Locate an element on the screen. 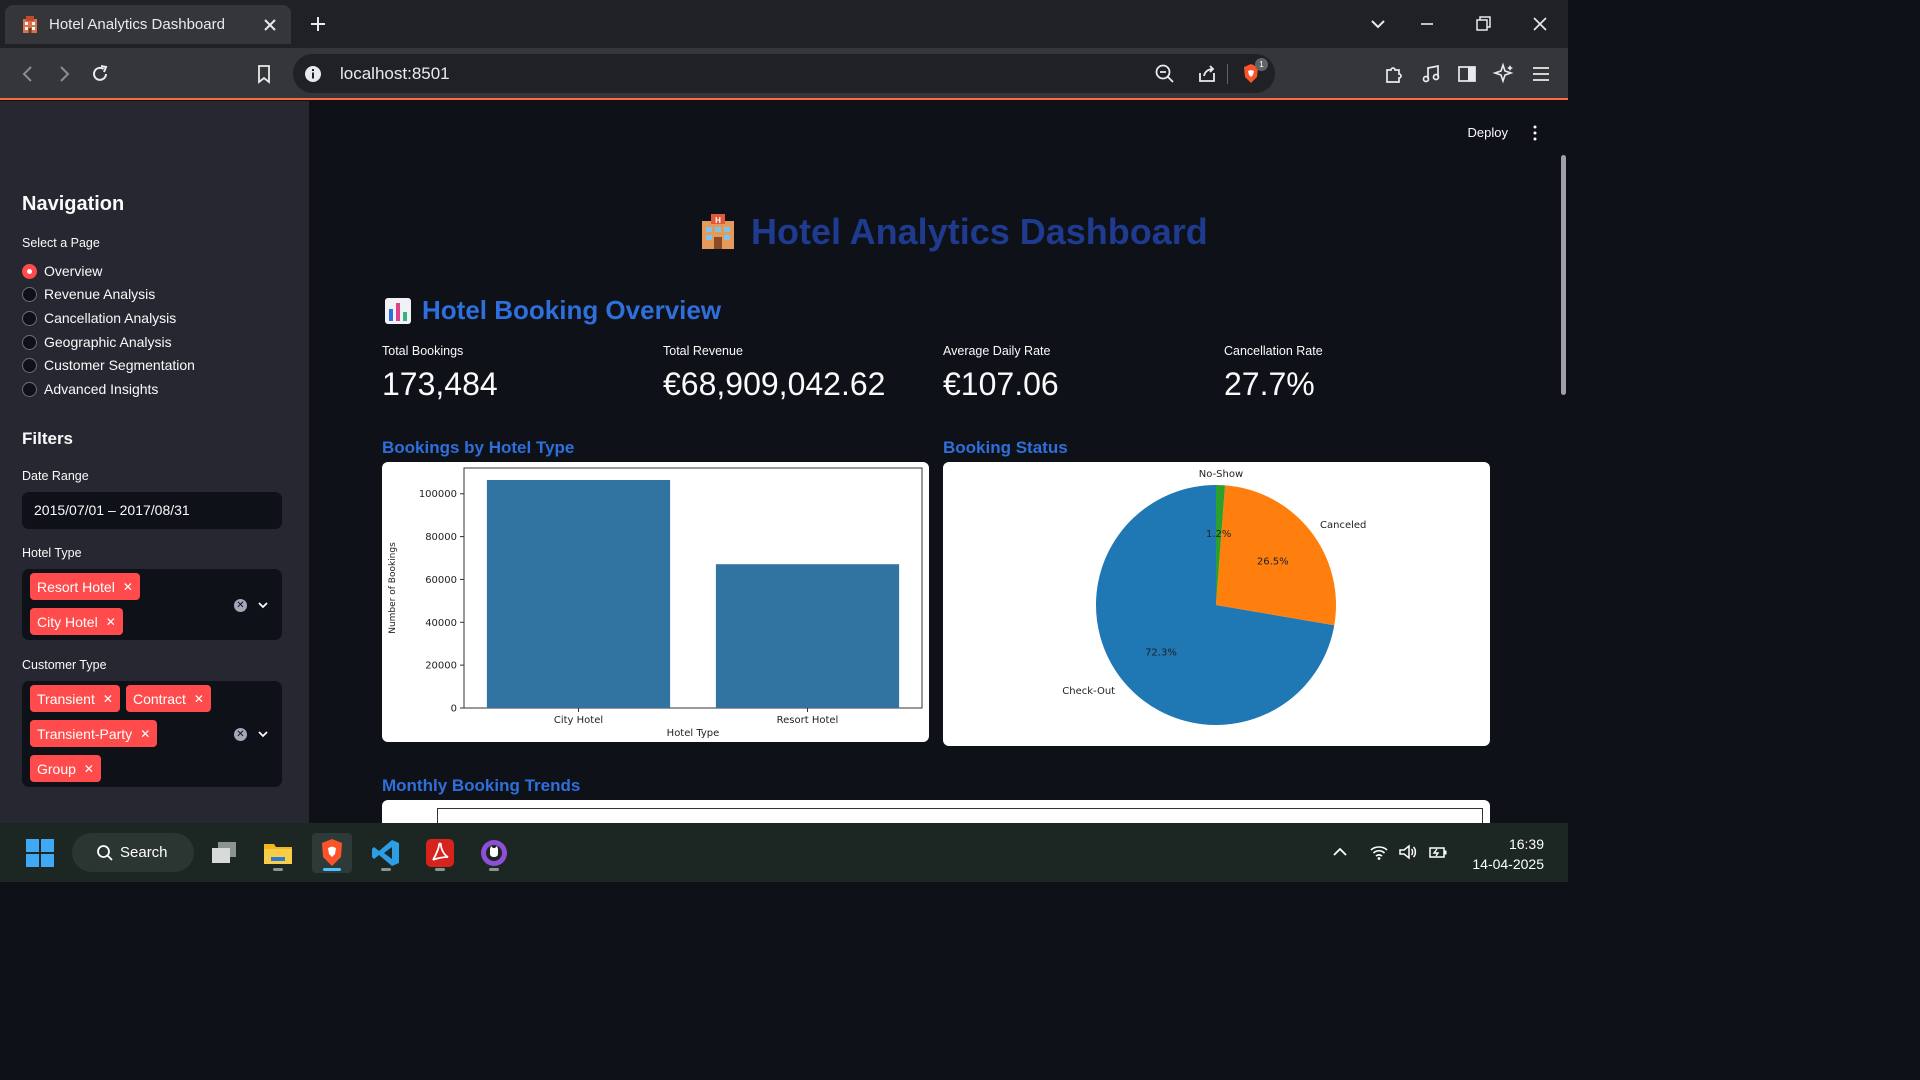  wifi-icon is located at coordinates (1379, 852).